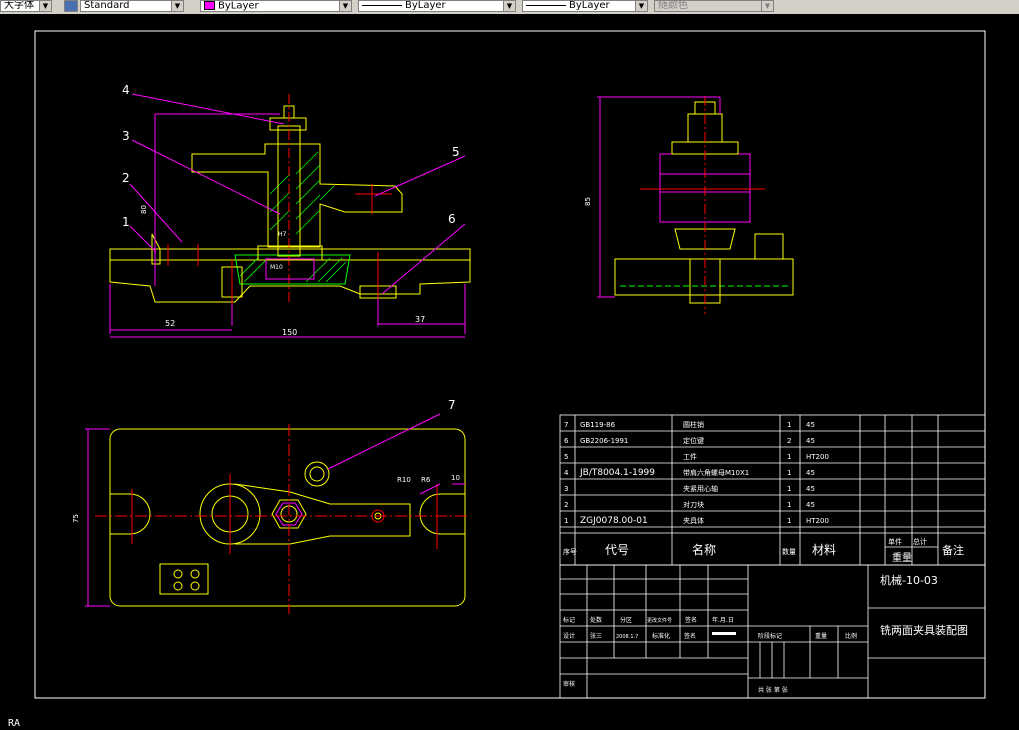 Image resolution: width=1019 pixels, height=730 pixels. I want to click on svg-text: 设计, so click(569, 636).